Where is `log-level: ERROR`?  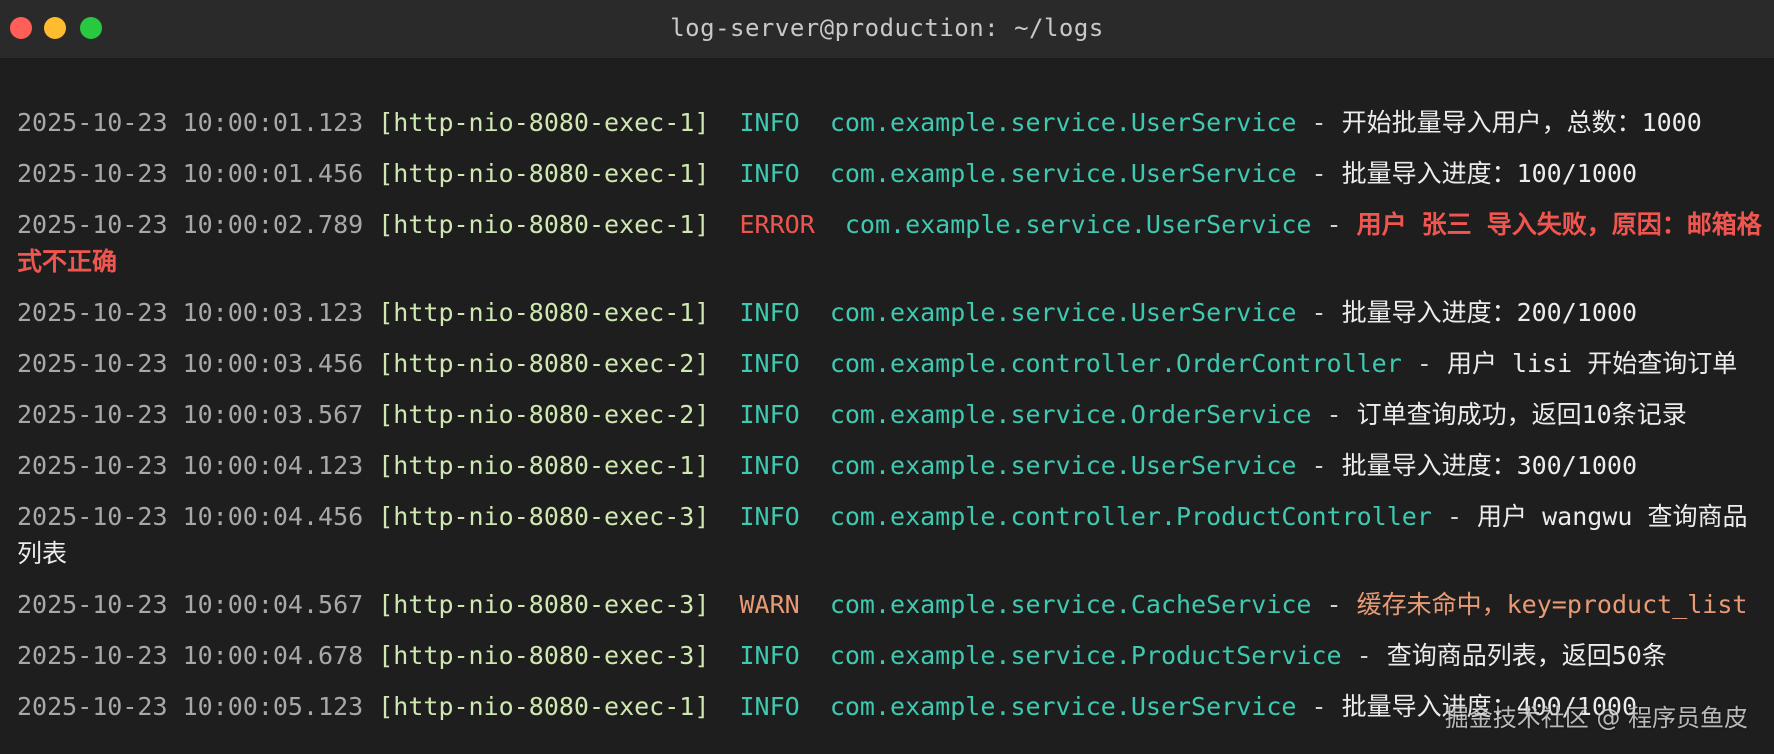
log-level: ERROR is located at coordinates (777, 224).